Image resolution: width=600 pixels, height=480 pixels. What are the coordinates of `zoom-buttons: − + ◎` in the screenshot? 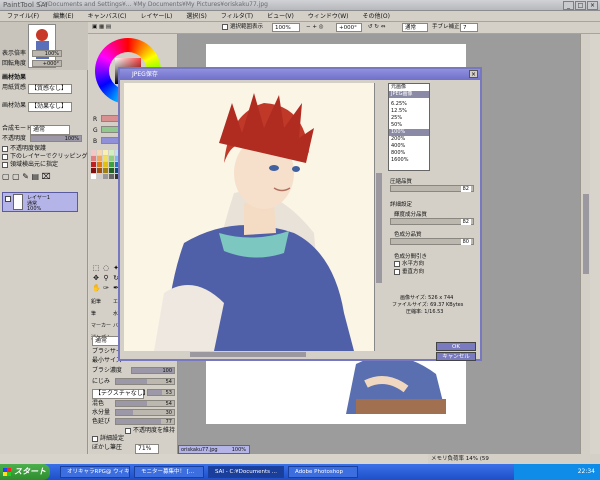 It's located at (315, 27).